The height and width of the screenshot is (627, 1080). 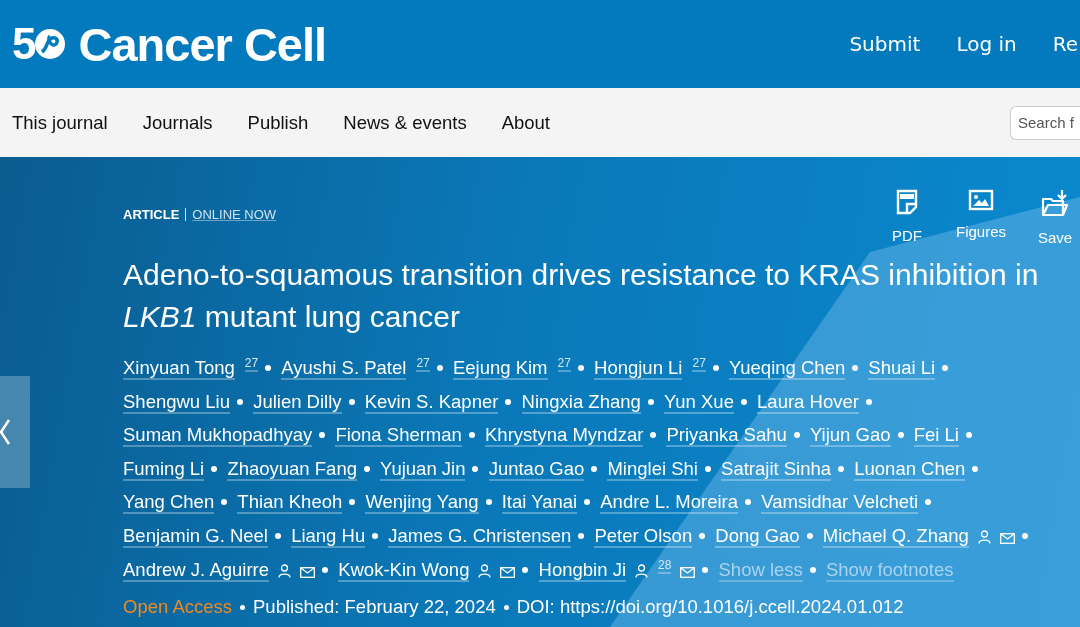 What do you see at coordinates (374, 607) in the screenshot?
I see `published-date: Published: February 22, 2024` at bounding box center [374, 607].